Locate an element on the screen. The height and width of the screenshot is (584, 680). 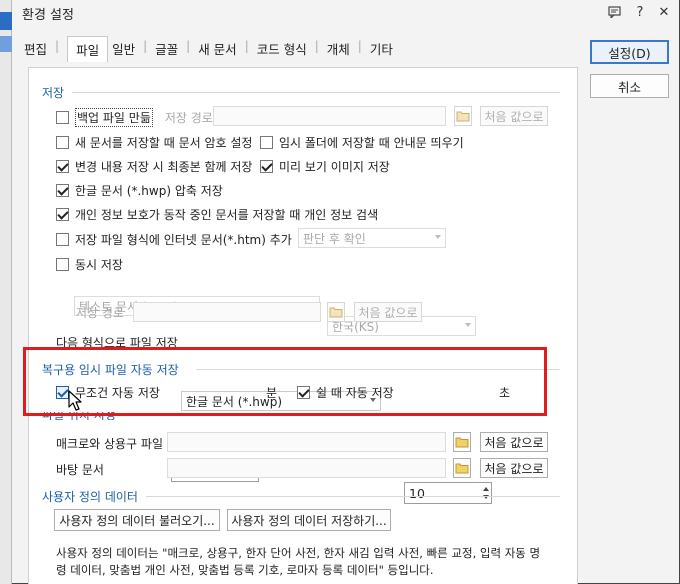
backup-path-label: 저장 경로 is located at coordinates (188, 118).